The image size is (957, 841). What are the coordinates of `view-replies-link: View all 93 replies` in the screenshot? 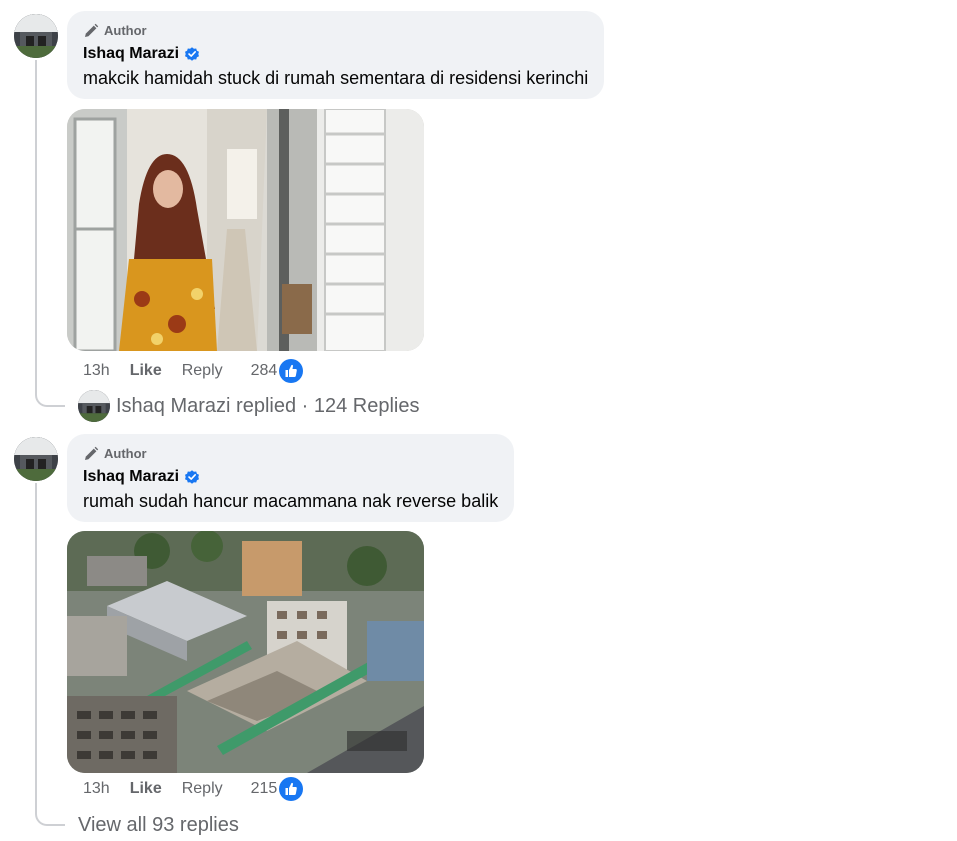 It's located at (158, 824).